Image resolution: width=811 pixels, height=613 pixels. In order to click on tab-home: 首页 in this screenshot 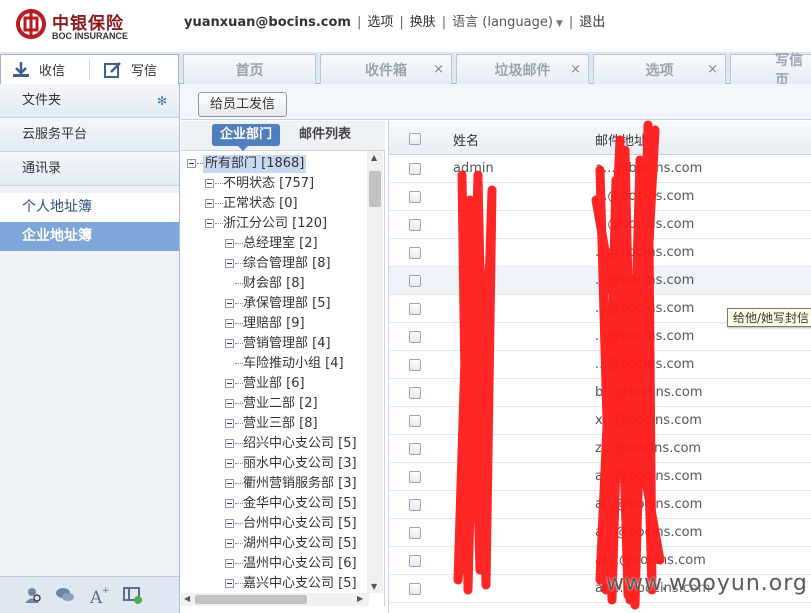, I will do `click(249, 69)`.